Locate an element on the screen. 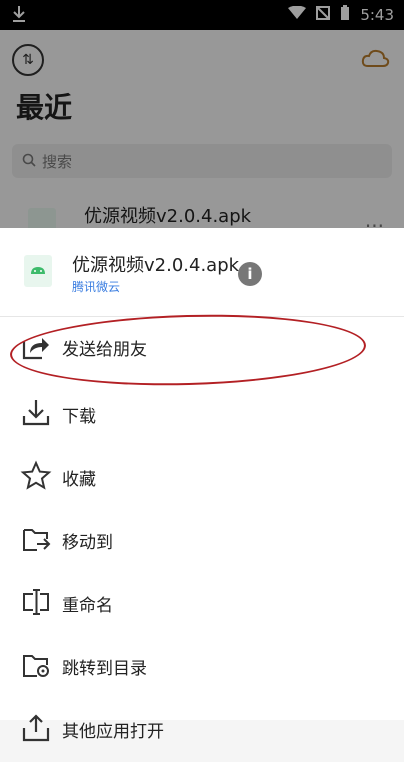  info-icon: i is located at coordinates (250, 274).